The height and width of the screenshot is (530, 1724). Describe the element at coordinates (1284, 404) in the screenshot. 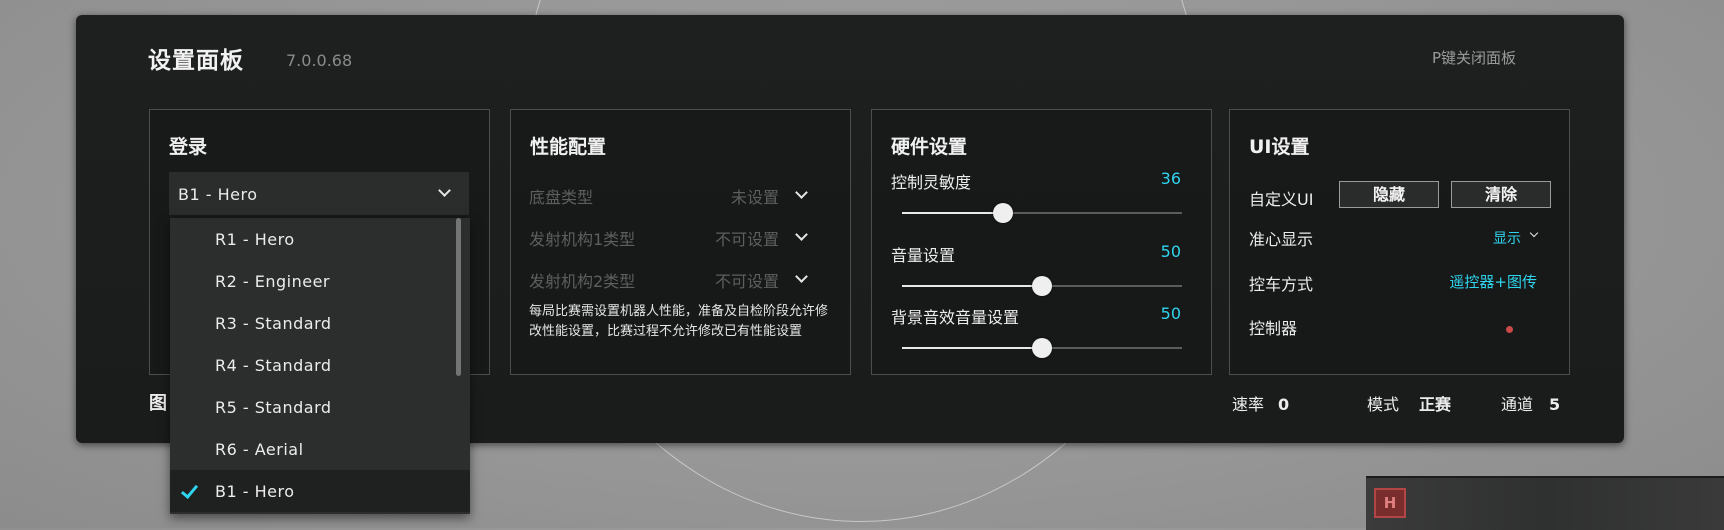

I see `rate-value: 0` at that location.